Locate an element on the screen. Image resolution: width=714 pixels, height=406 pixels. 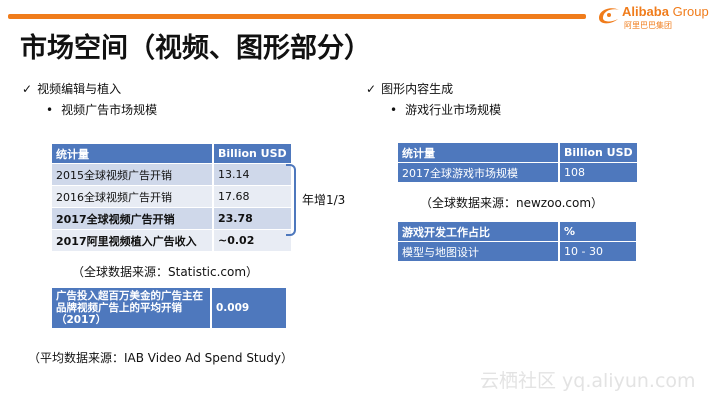
source-note: （全球数据来源：newzoo.com） is located at coordinates (512, 203).